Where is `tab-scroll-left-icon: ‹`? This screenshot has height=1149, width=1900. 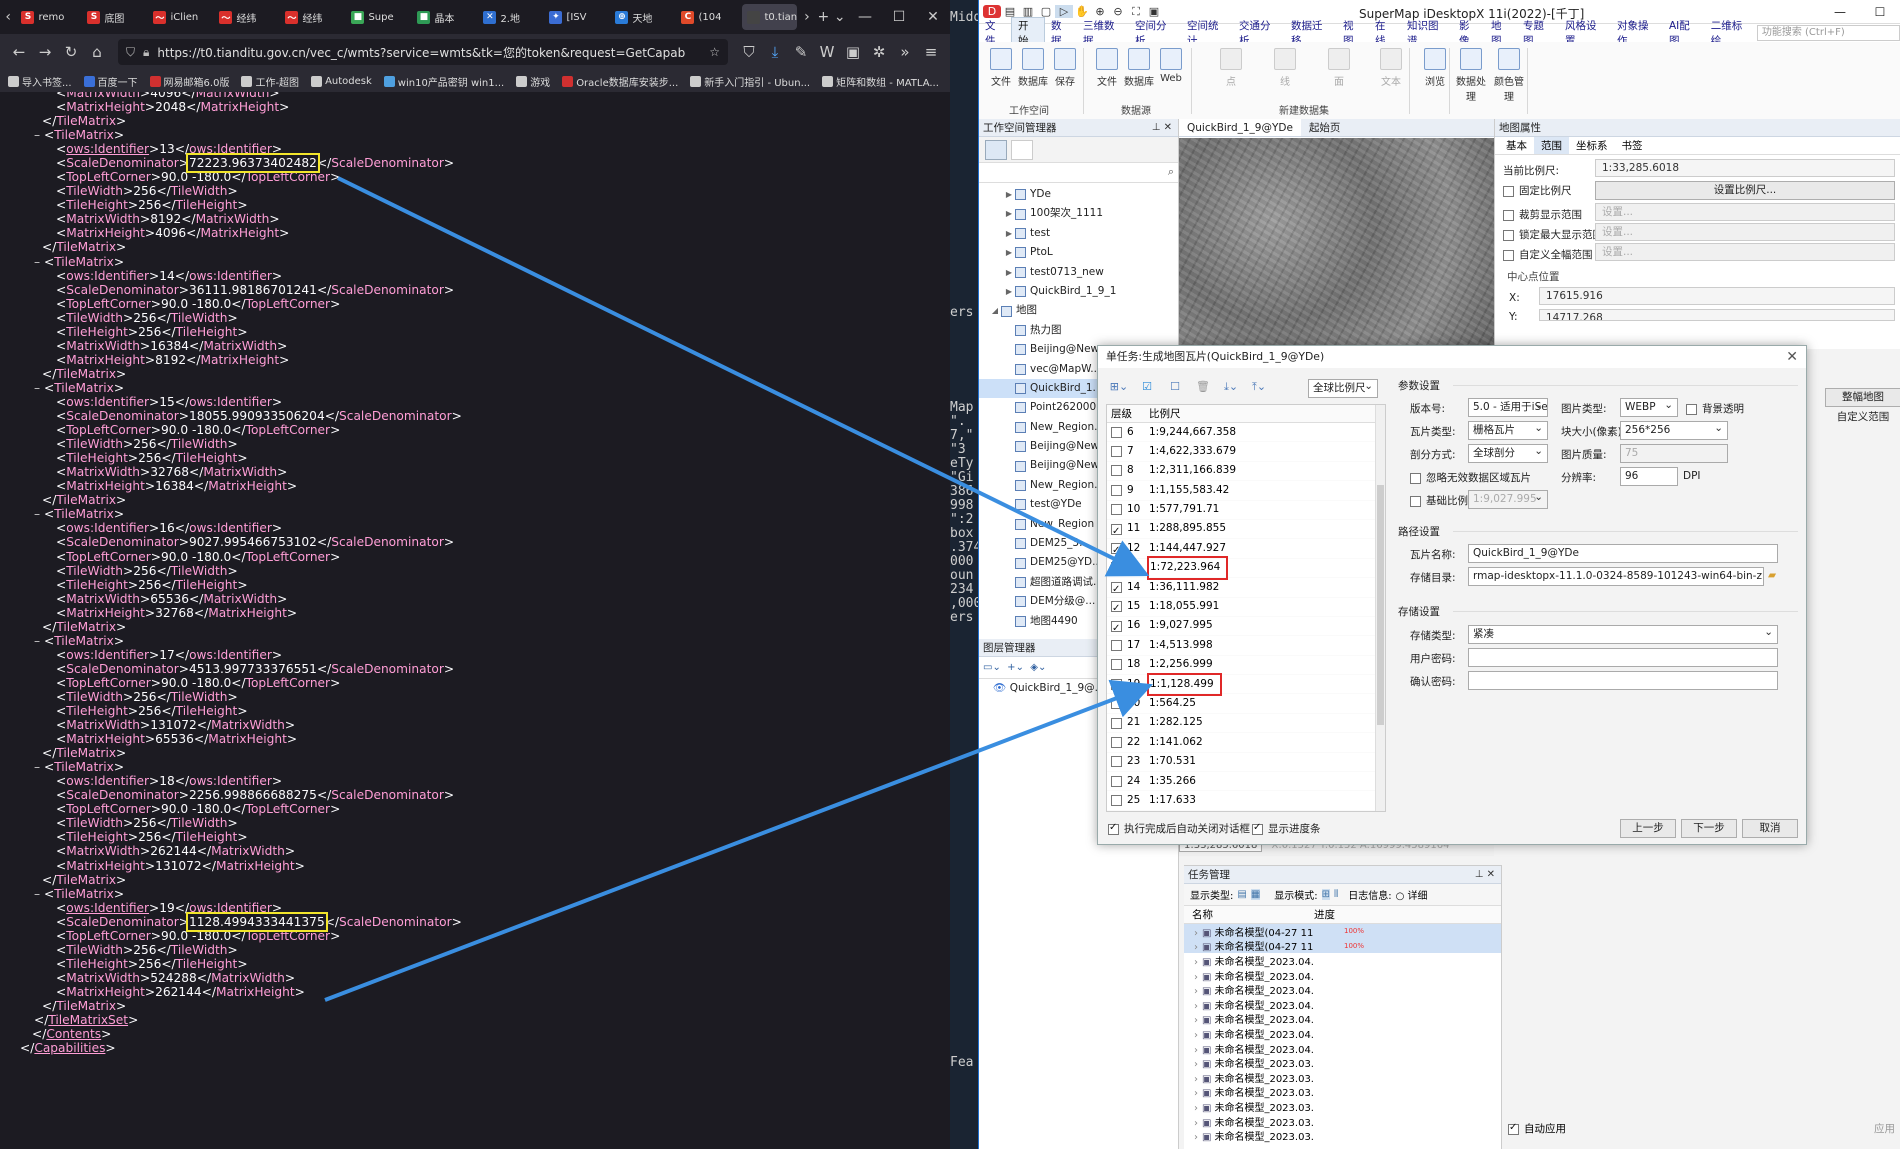 tab-scroll-left-icon: ‹ is located at coordinates (8, 17).